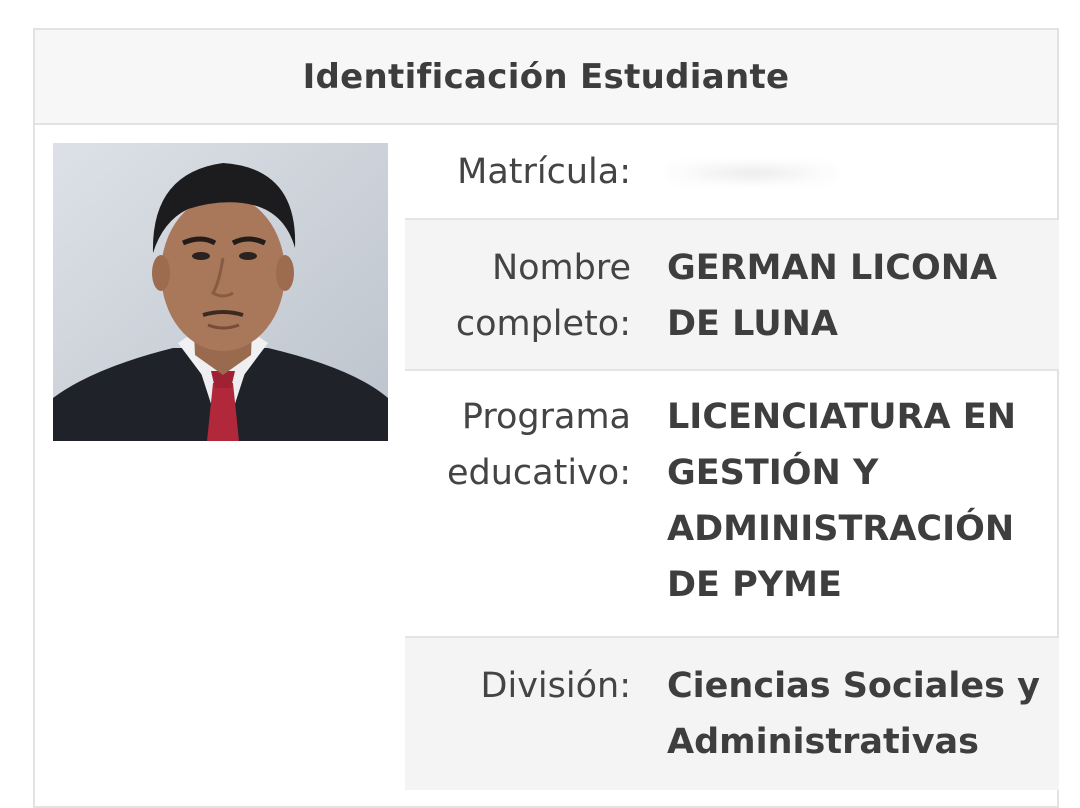  What do you see at coordinates (539, 445) in the screenshot?
I see `field-label: Programa educativo:` at bounding box center [539, 445].